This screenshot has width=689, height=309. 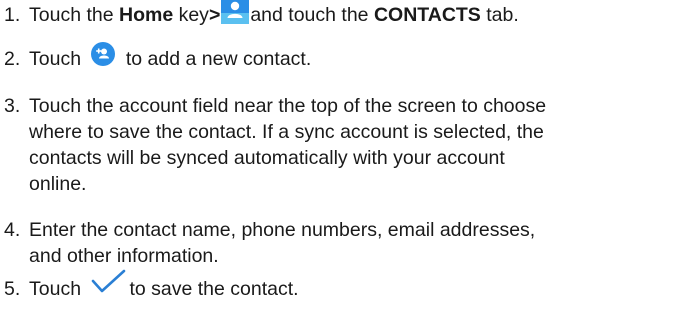 What do you see at coordinates (74, 15) in the screenshot?
I see `step-text-pre: Touch the` at bounding box center [74, 15].